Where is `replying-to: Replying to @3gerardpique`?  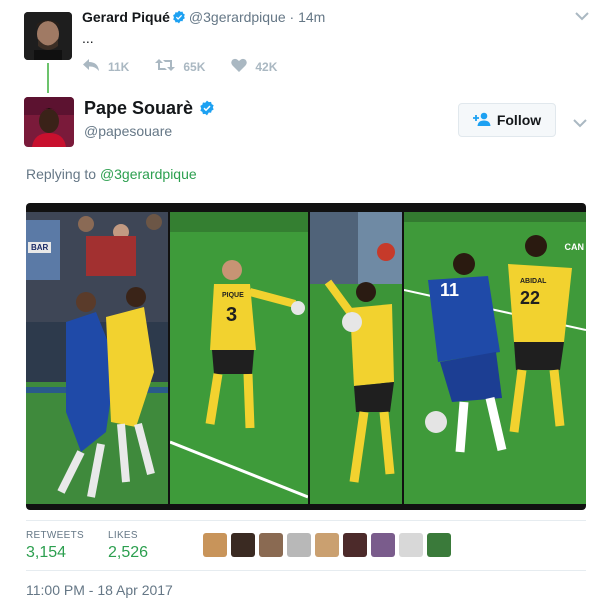 replying-to: Replying to @3gerardpique is located at coordinates (111, 174).